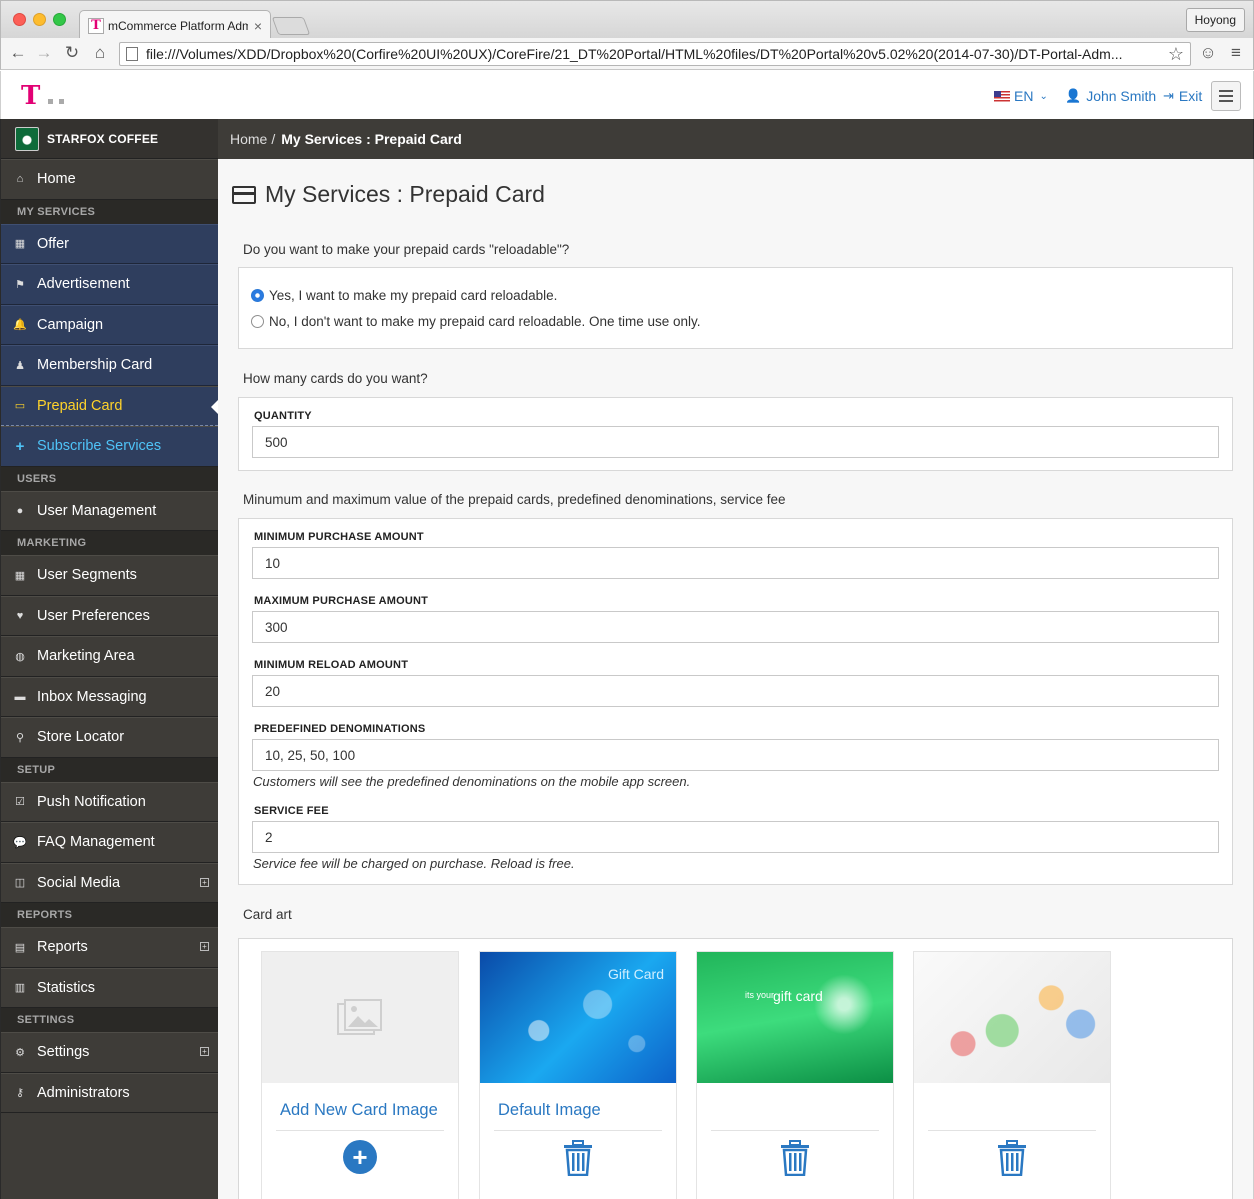 This screenshot has height=1199, width=1254. What do you see at coordinates (109, 947) in the screenshot?
I see `sidebar-item-reports: ▤ Reports +` at bounding box center [109, 947].